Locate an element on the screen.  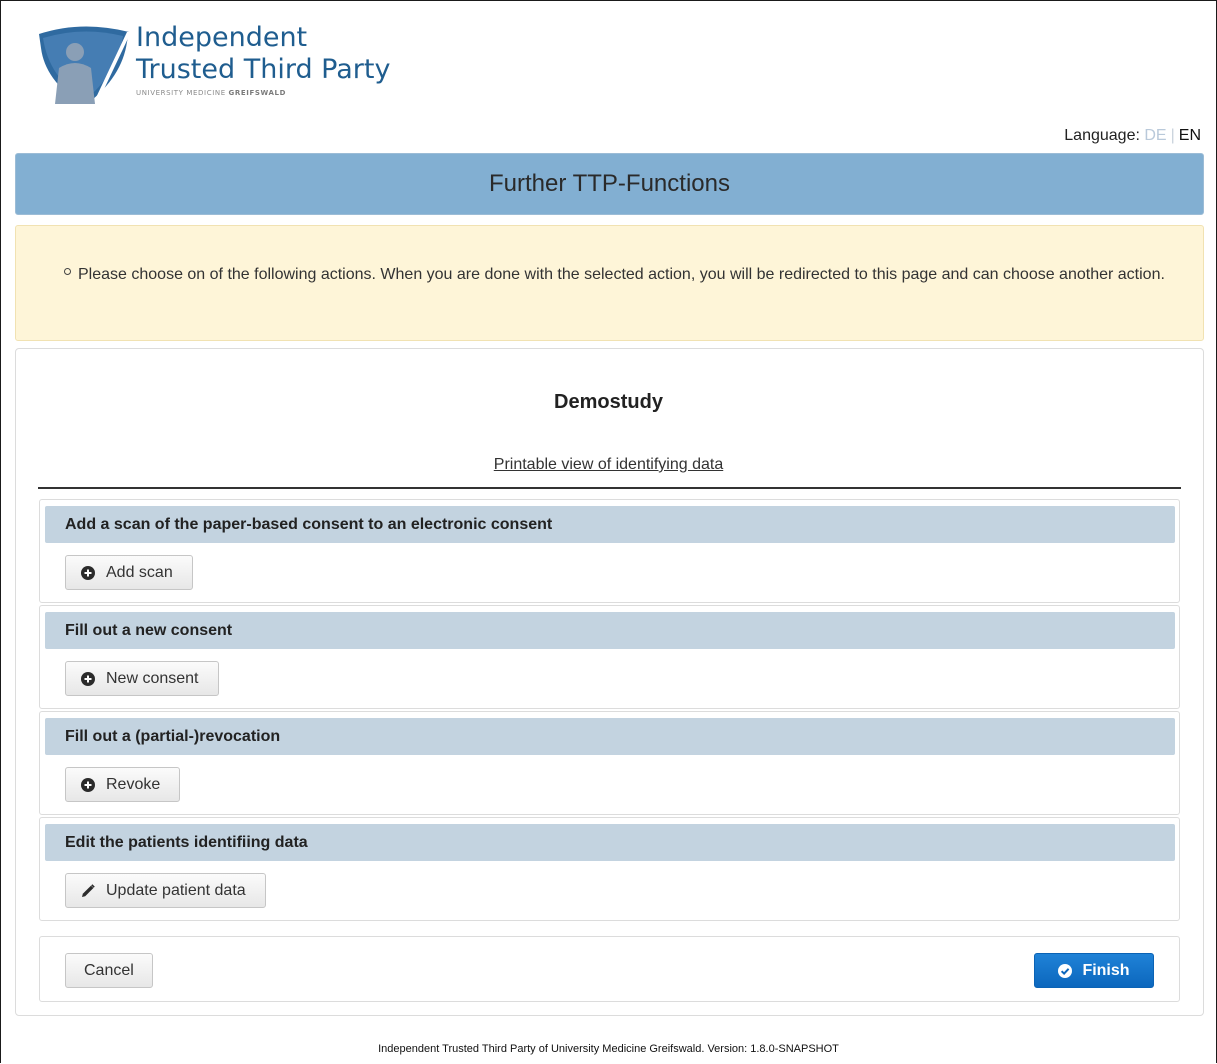
check-circle-icon is located at coordinates (1065, 970).